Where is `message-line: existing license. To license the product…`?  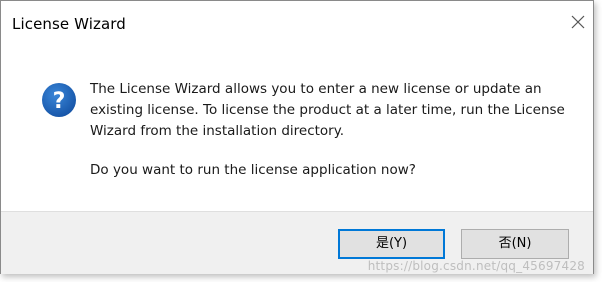 message-line: existing license. To license the product… is located at coordinates (327, 110).